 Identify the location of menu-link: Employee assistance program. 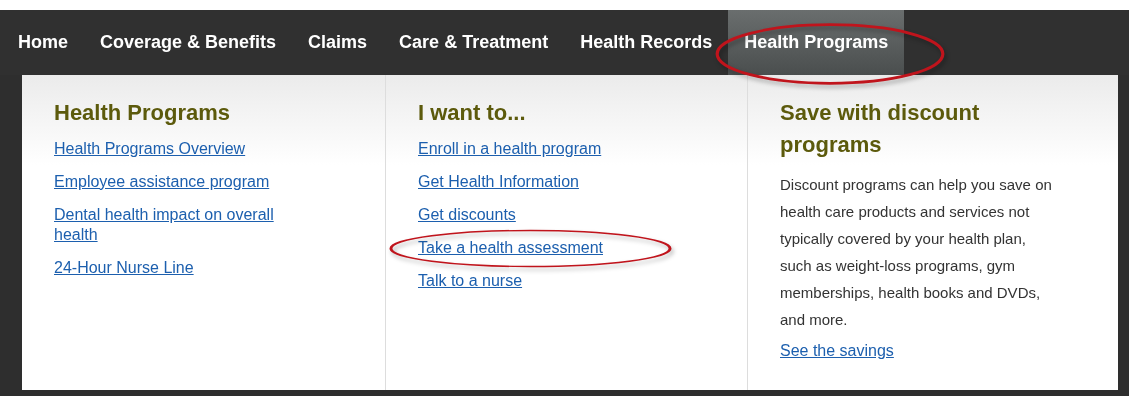
(162, 182).